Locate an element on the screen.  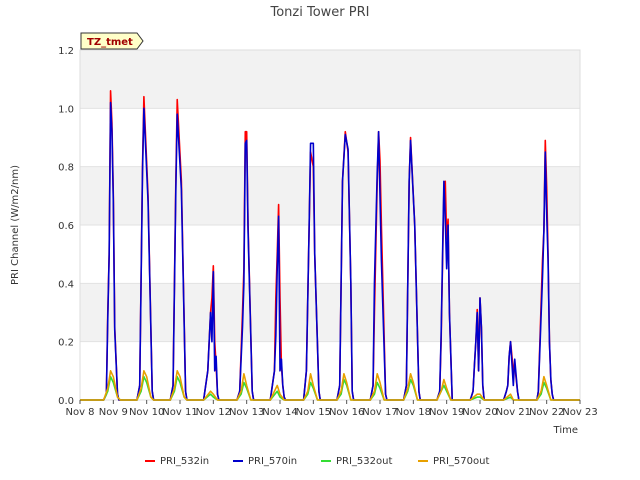
legend-label: PRI_570out is located at coordinates (461, 461).